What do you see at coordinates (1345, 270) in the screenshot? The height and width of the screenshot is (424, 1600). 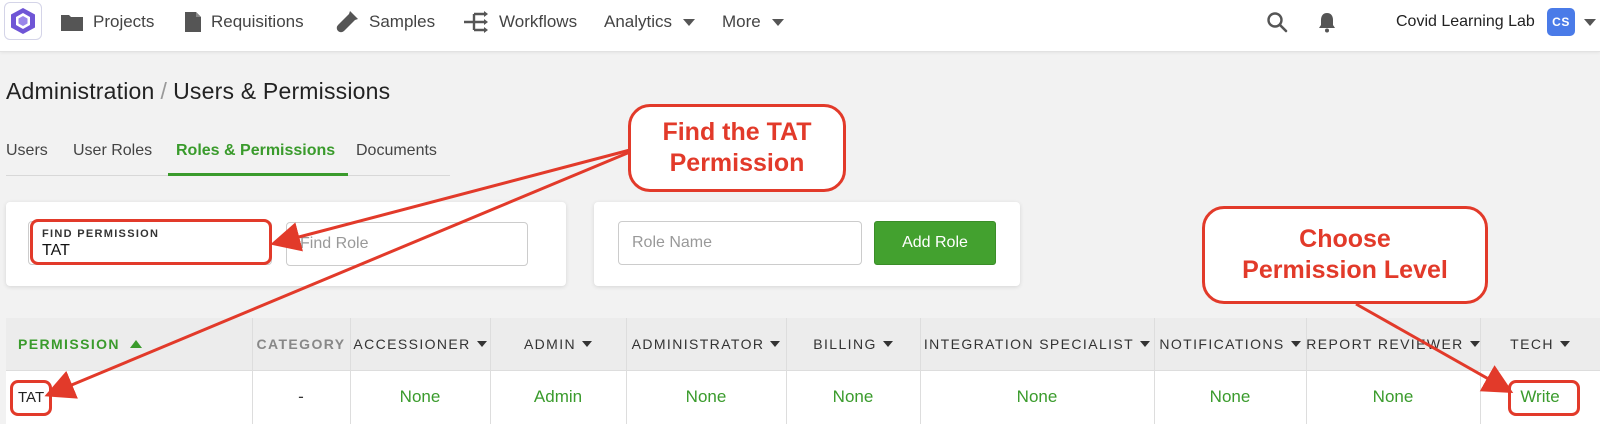 I see `callout-choose-line2: Permission Level` at bounding box center [1345, 270].